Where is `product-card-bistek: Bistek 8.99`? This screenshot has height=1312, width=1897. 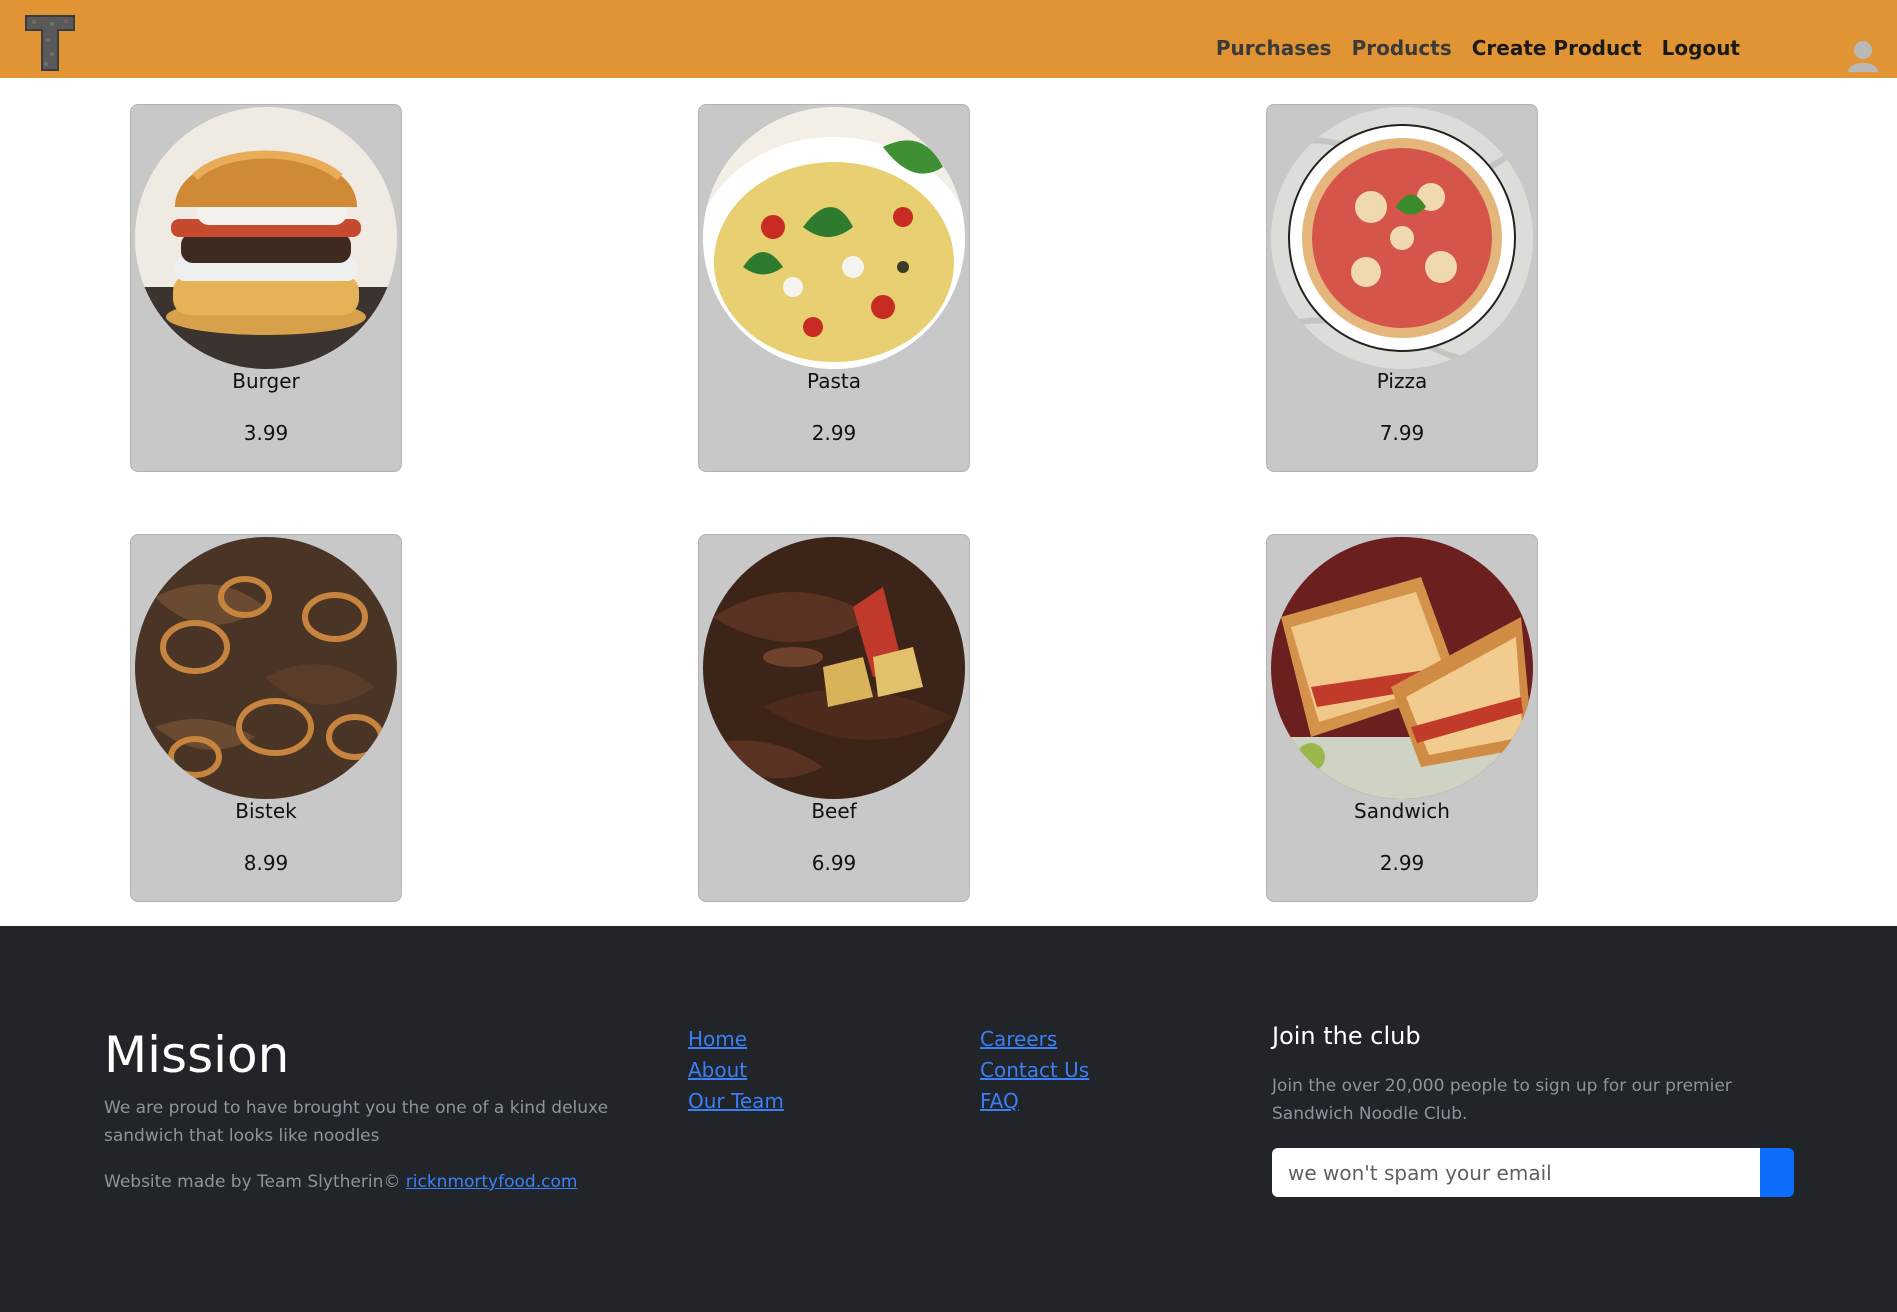
product-card-bistek: Bistek 8.99 is located at coordinates (266, 718).